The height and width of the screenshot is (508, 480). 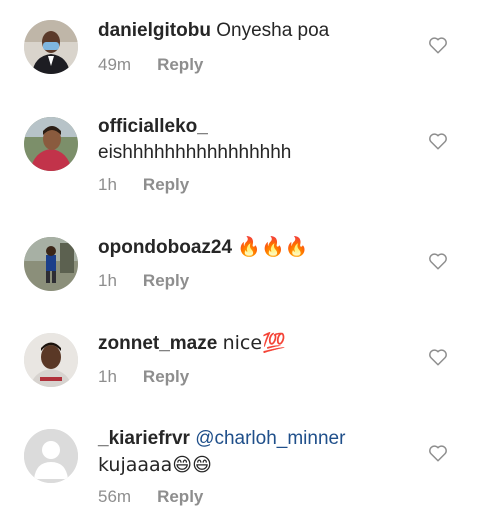 What do you see at coordinates (165, 247) in the screenshot?
I see `comment-username: opondoboaz24` at bounding box center [165, 247].